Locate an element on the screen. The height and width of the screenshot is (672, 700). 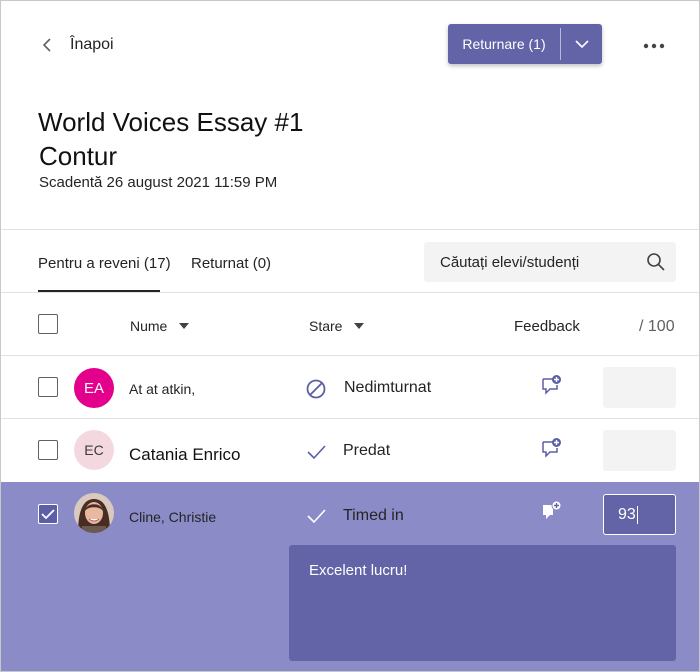
more-options-button is located at coordinates (654, 46).